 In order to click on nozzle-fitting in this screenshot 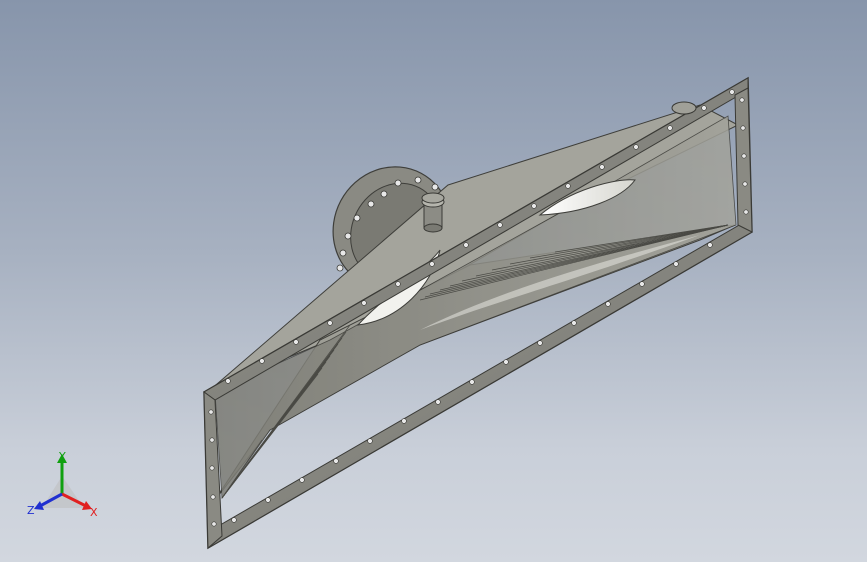, I will do `click(433, 212)`.